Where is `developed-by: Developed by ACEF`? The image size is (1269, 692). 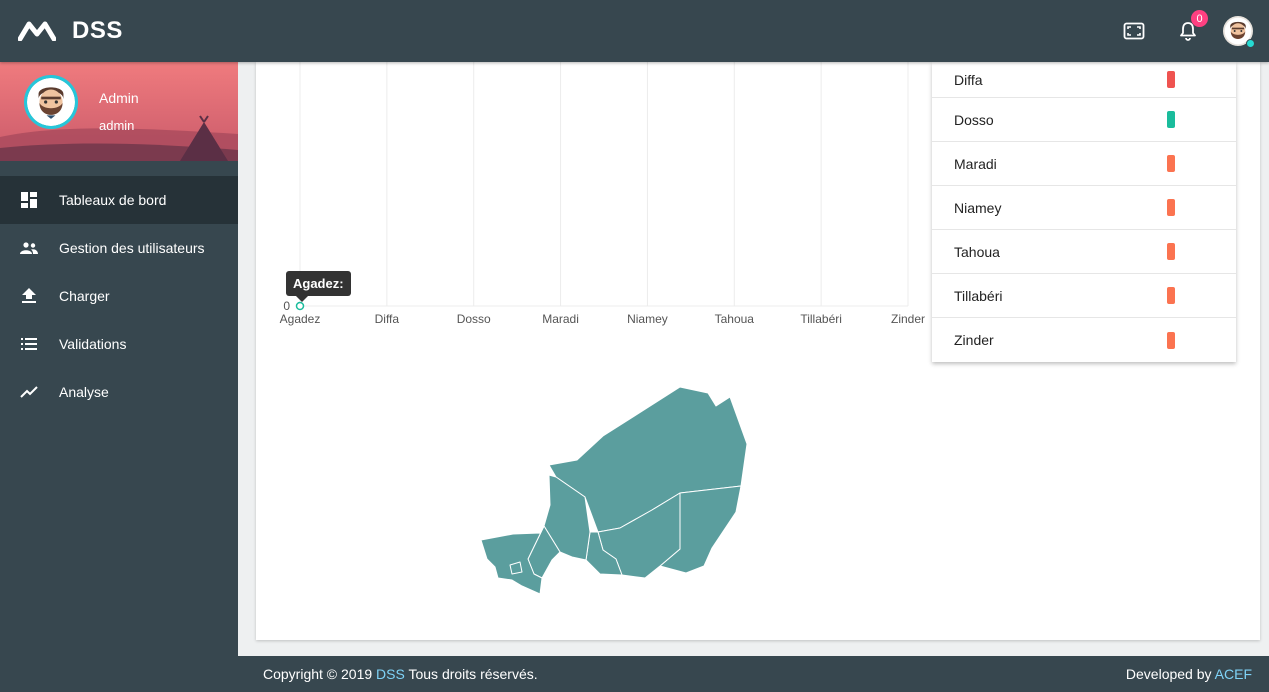 developed-by: Developed by ACEF is located at coordinates (1189, 674).